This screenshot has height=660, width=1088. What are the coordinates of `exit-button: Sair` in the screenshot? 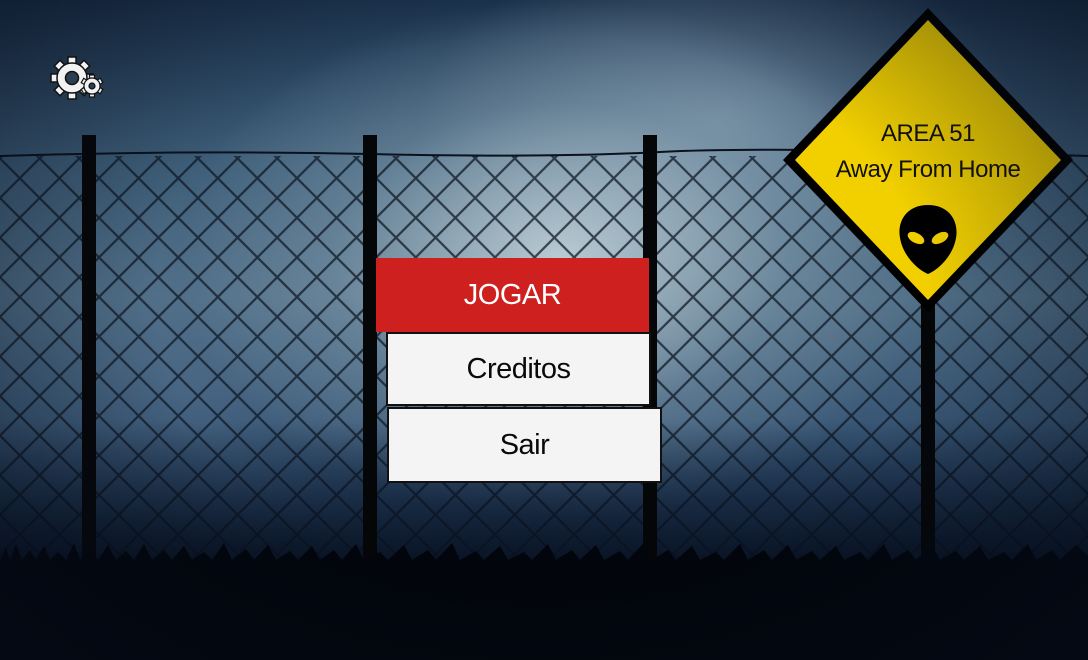 It's located at (524, 445).